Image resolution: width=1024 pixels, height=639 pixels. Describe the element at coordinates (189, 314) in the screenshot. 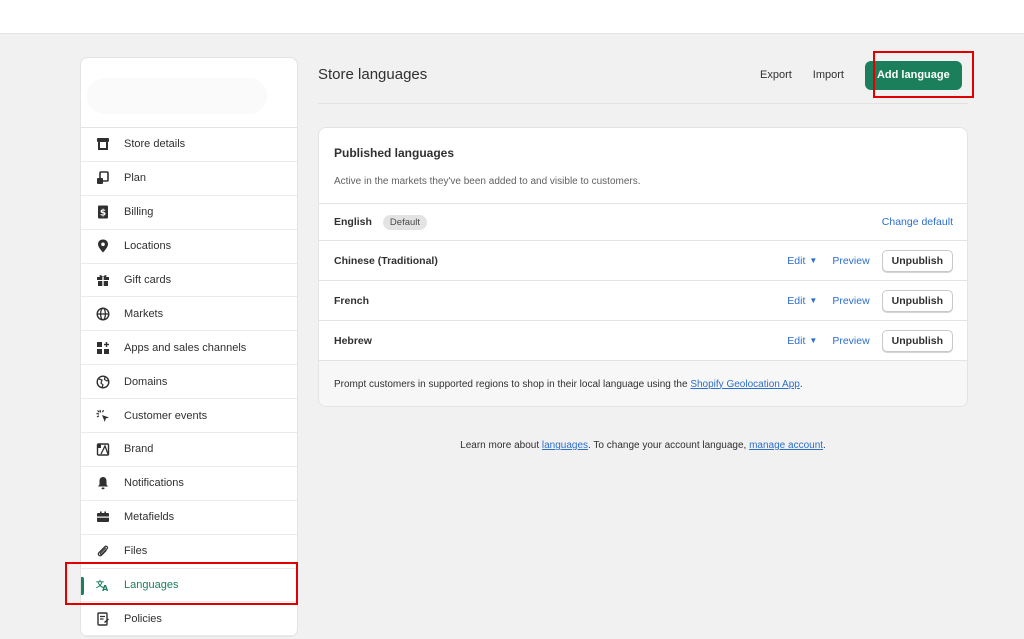

I see `sidebar-item-markets: Markets` at that location.